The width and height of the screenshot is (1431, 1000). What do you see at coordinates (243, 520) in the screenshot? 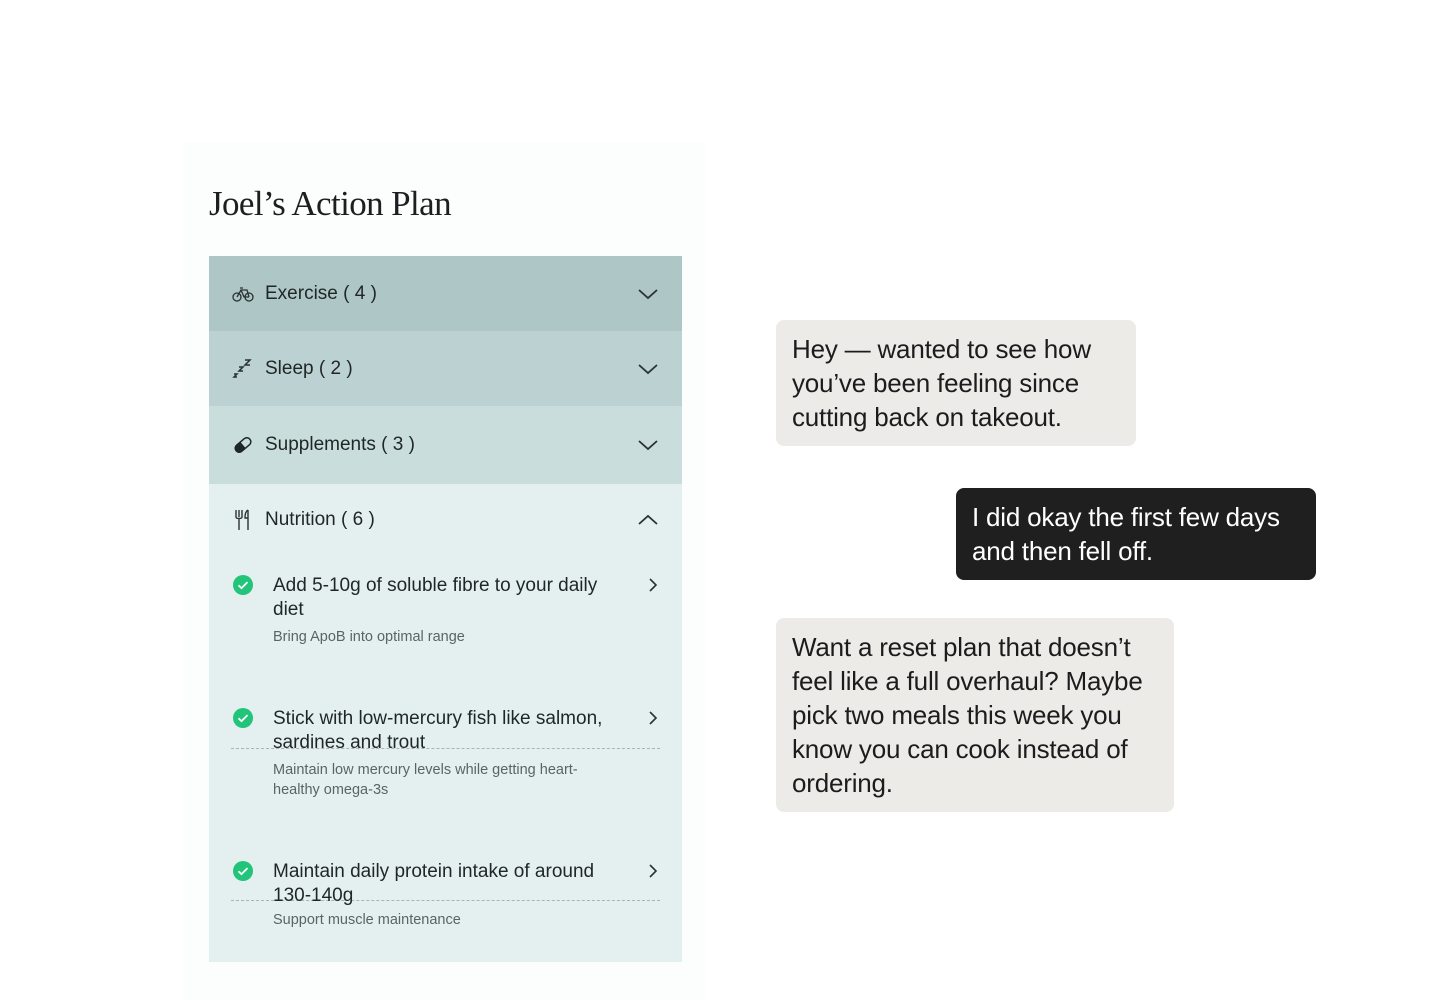
I see `fork-knife-icon` at bounding box center [243, 520].